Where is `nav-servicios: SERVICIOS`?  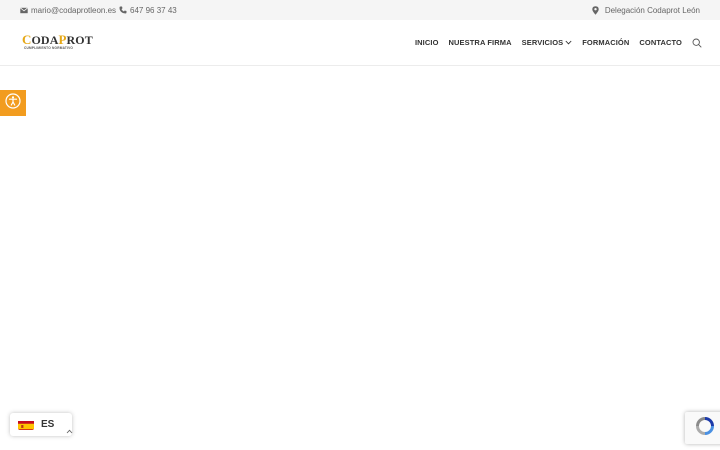 nav-servicios: SERVICIOS is located at coordinates (547, 42).